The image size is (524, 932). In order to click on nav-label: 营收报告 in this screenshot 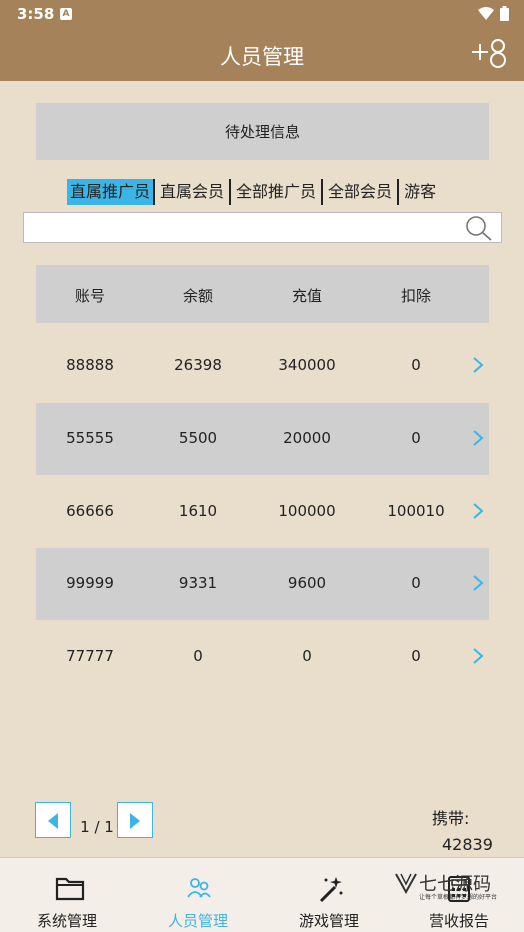, I will do `click(458, 921)`.